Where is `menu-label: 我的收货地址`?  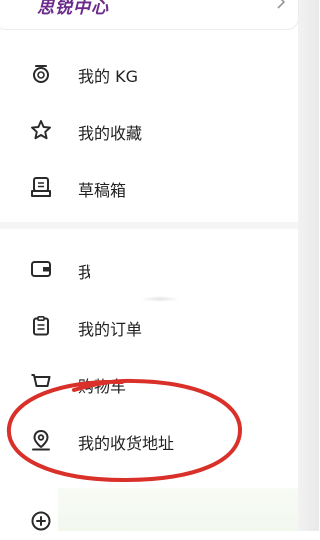 menu-label: 我的收货地址 is located at coordinates (126, 443).